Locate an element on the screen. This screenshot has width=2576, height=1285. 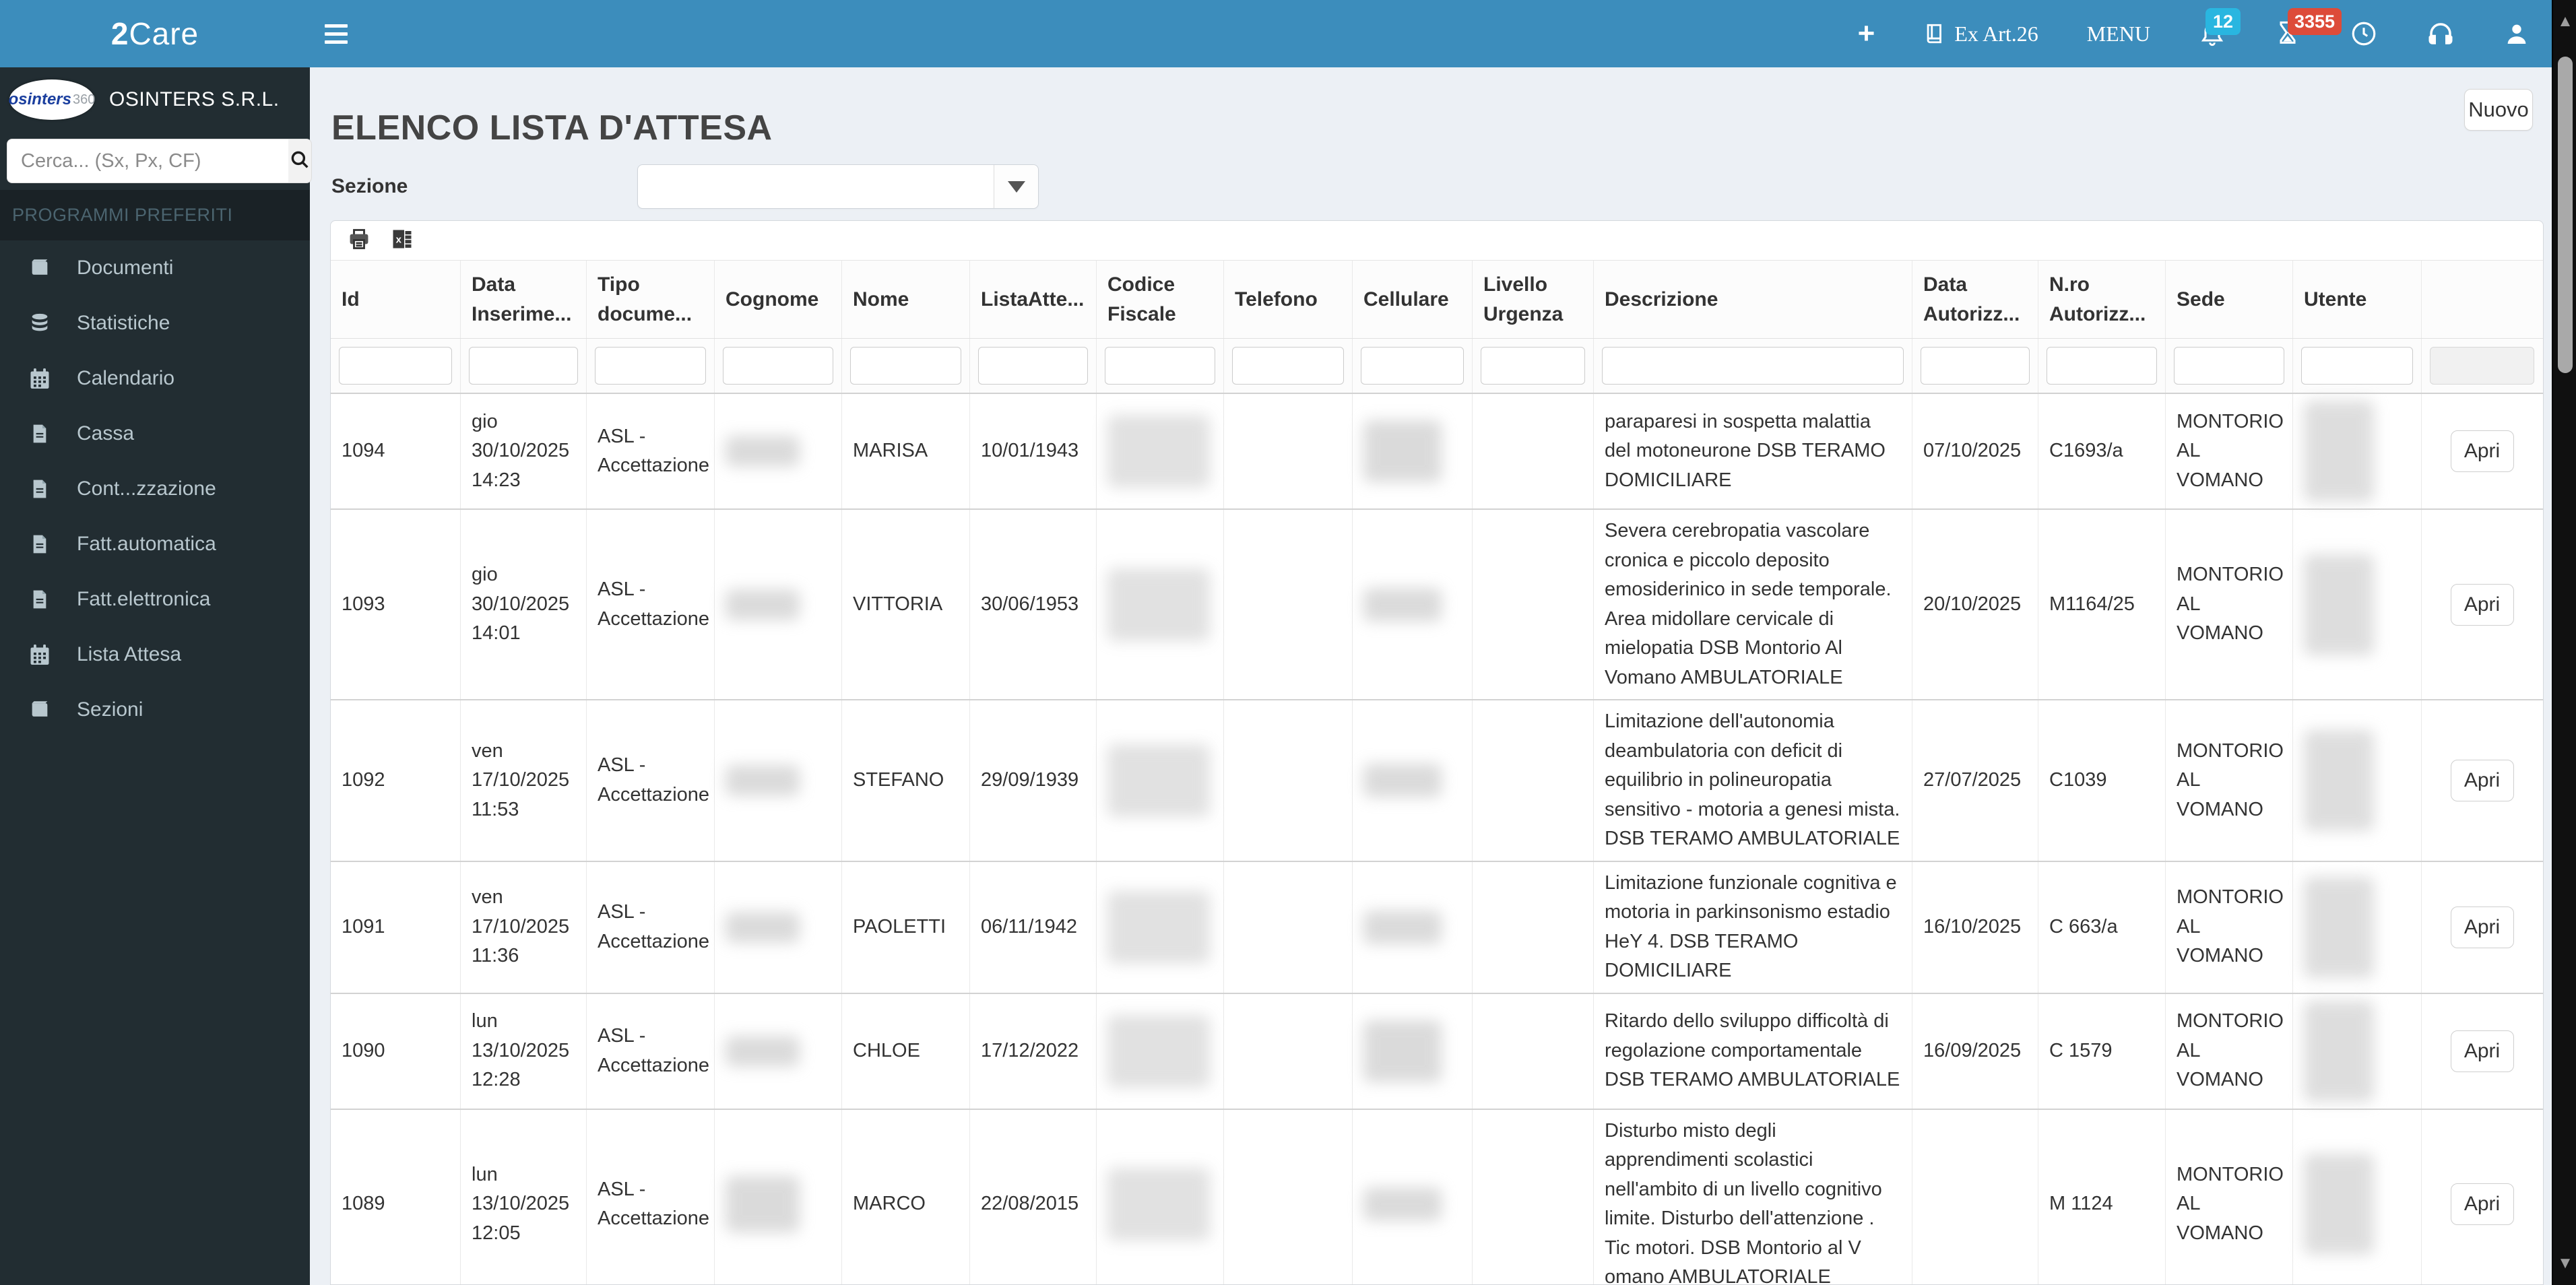
column-header: Sede is located at coordinates (2230, 299).